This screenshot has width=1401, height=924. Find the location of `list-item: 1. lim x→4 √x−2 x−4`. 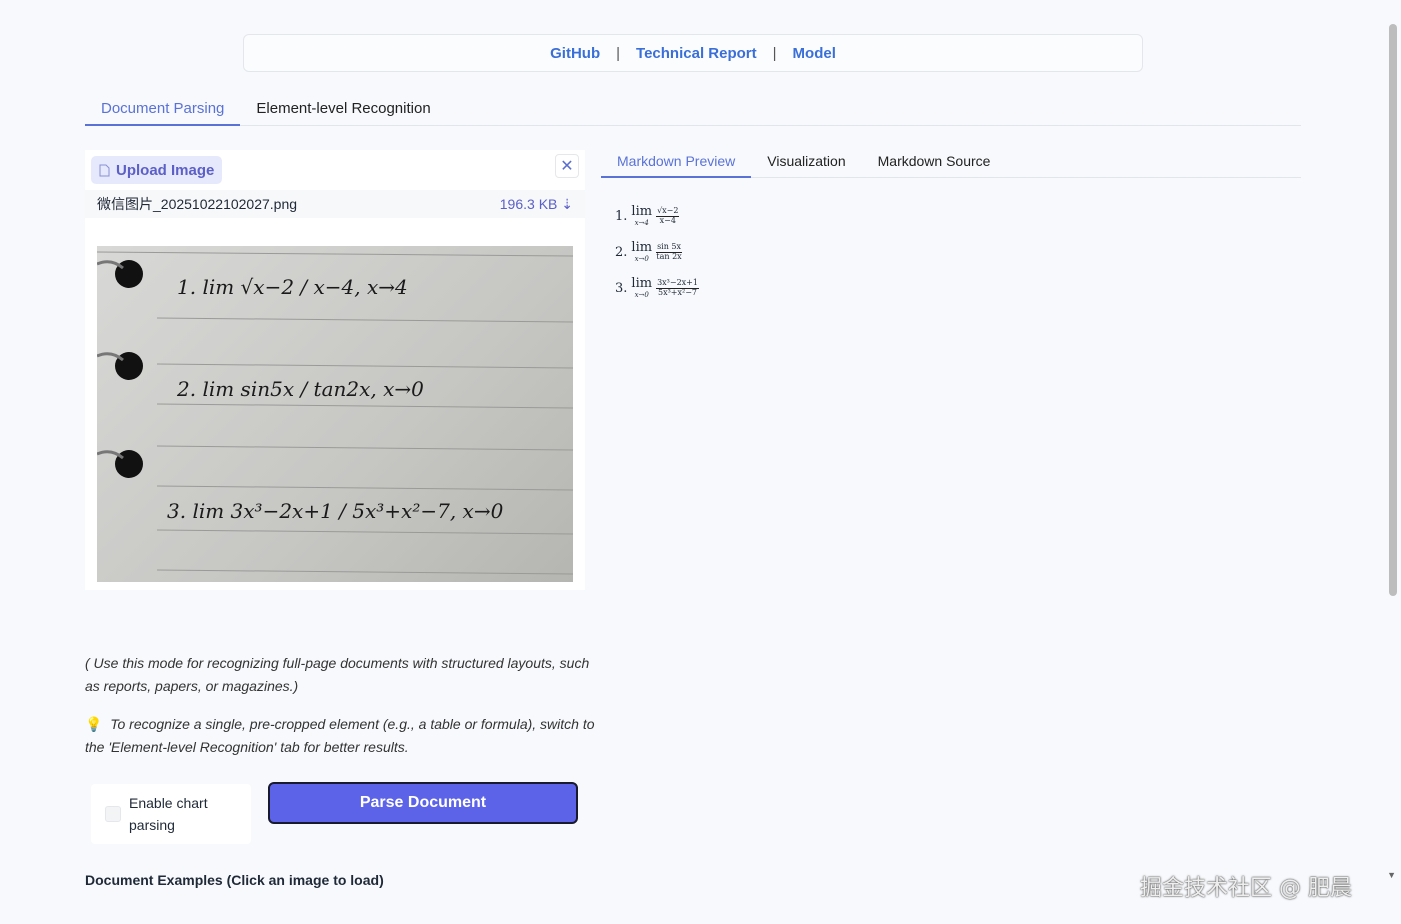

list-item: 1. lim x→4 √x−2 x−4 is located at coordinates (657, 216).